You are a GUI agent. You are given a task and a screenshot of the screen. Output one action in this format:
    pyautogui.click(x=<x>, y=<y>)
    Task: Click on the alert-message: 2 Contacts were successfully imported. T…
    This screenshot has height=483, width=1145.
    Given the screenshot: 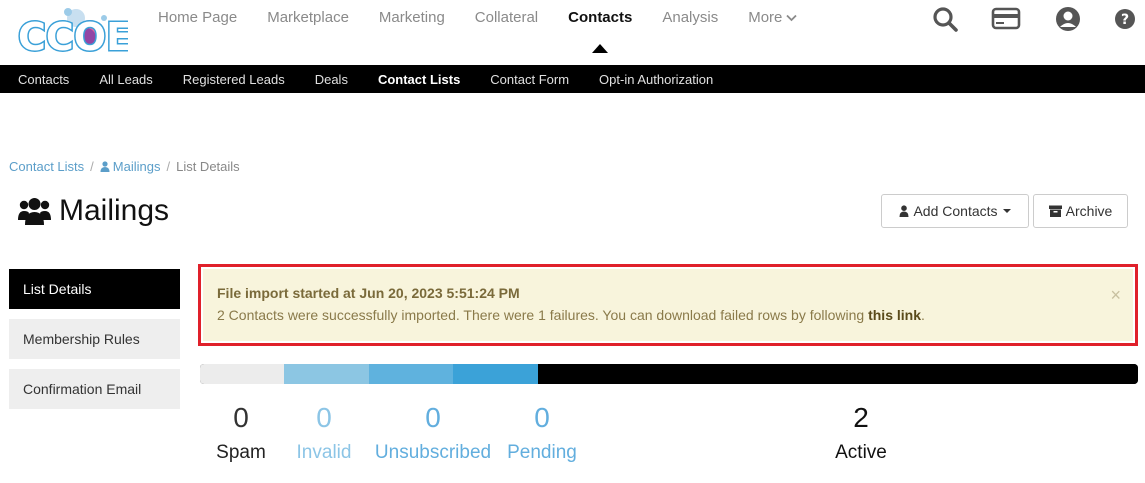 What is the action you would take?
    pyautogui.click(x=543, y=315)
    